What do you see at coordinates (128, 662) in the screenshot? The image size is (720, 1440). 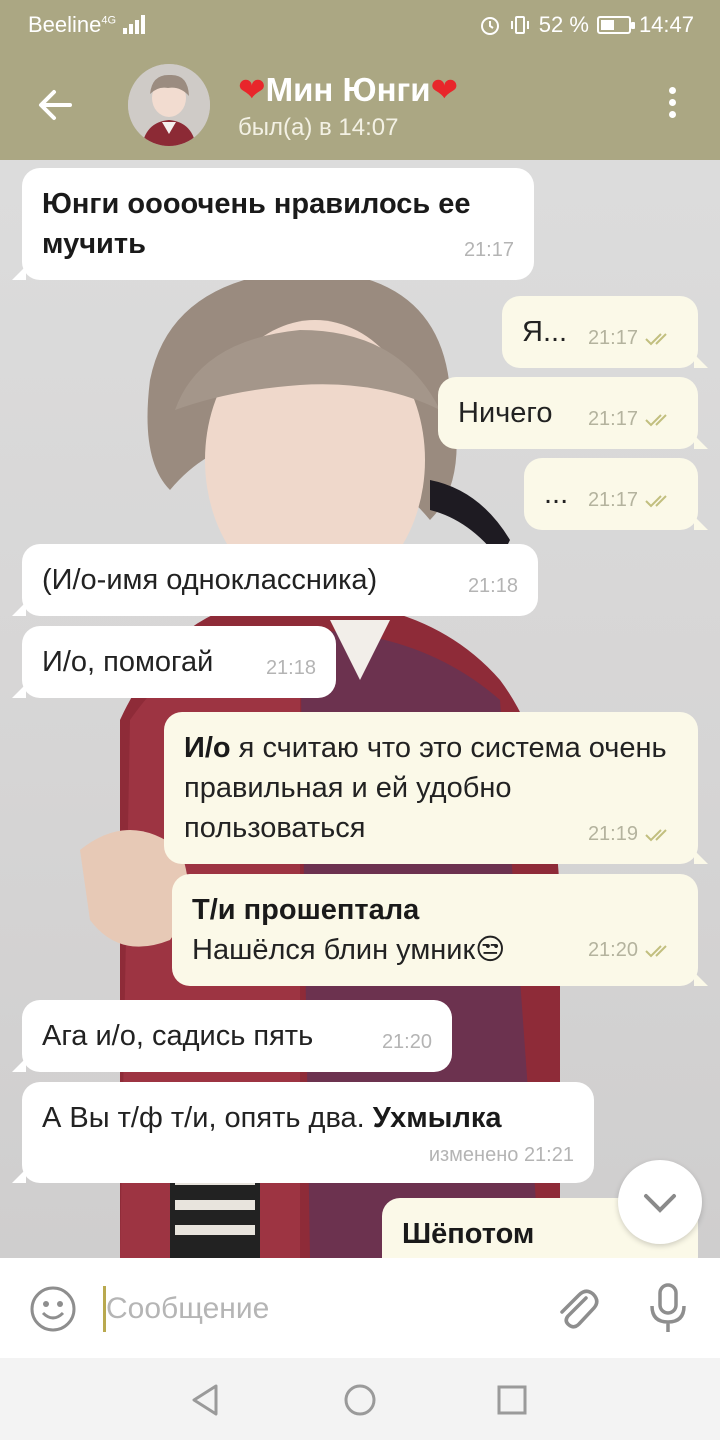 I see `message-text: И/о, помогай` at bounding box center [128, 662].